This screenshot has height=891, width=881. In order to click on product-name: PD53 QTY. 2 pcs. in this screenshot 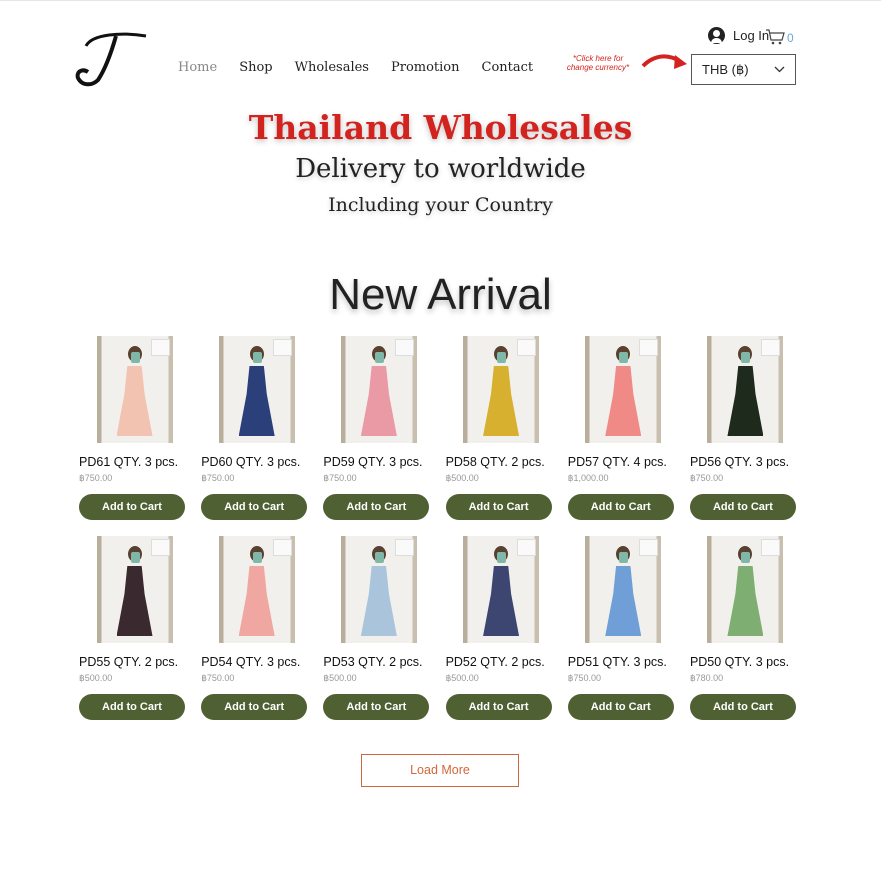, I will do `click(378, 662)`.